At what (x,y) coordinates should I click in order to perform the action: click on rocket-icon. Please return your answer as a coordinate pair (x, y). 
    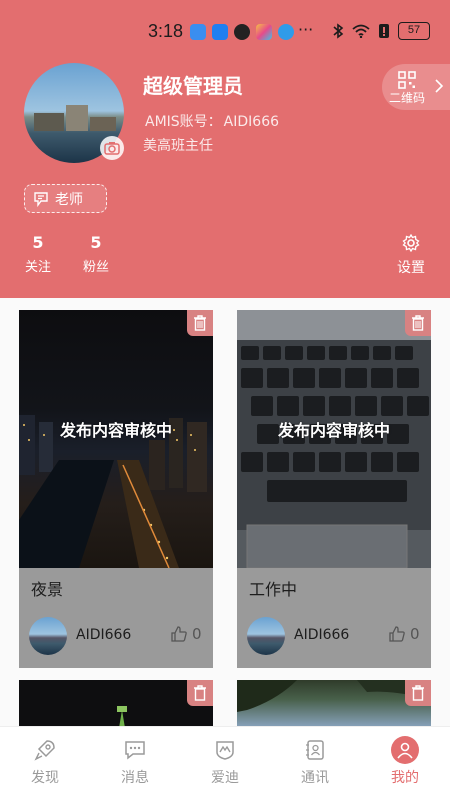
    Looking at the image, I should click on (45, 750).